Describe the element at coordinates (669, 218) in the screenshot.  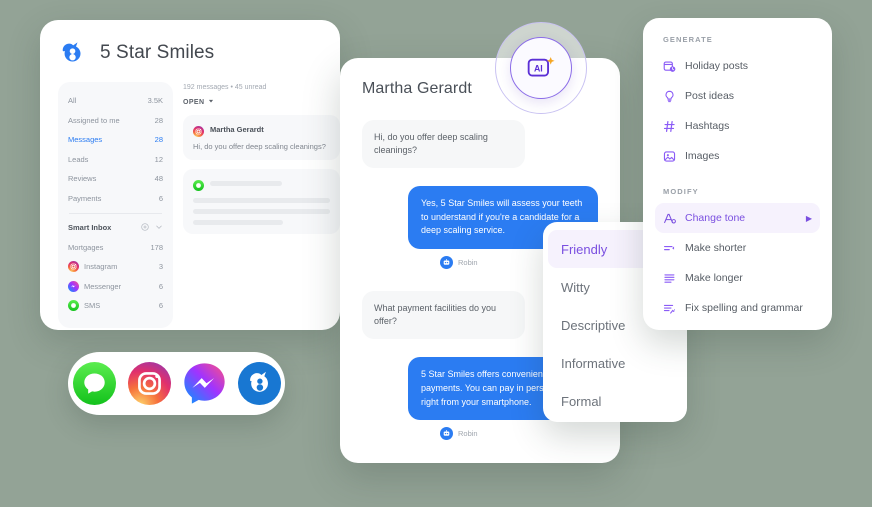
I see `change-tone-icon` at that location.